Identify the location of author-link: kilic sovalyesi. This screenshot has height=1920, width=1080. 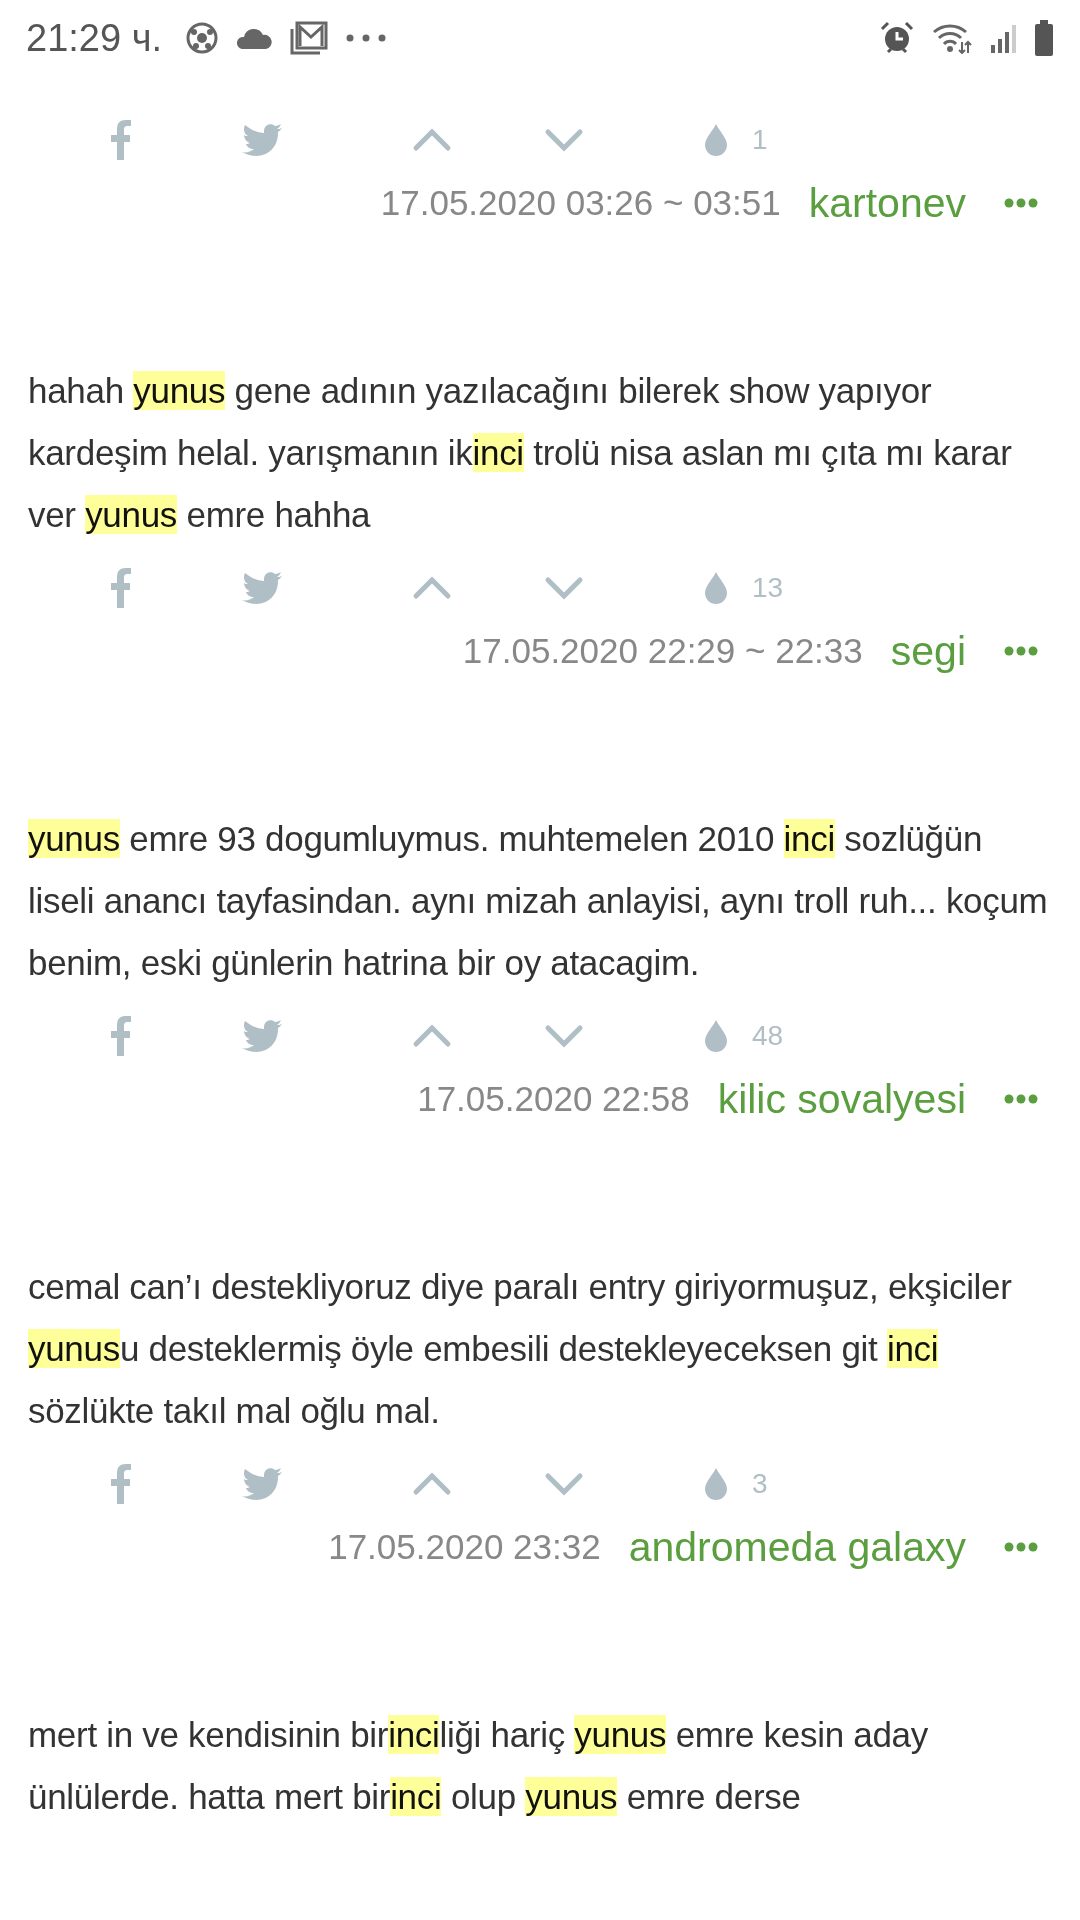
(841, 1099).